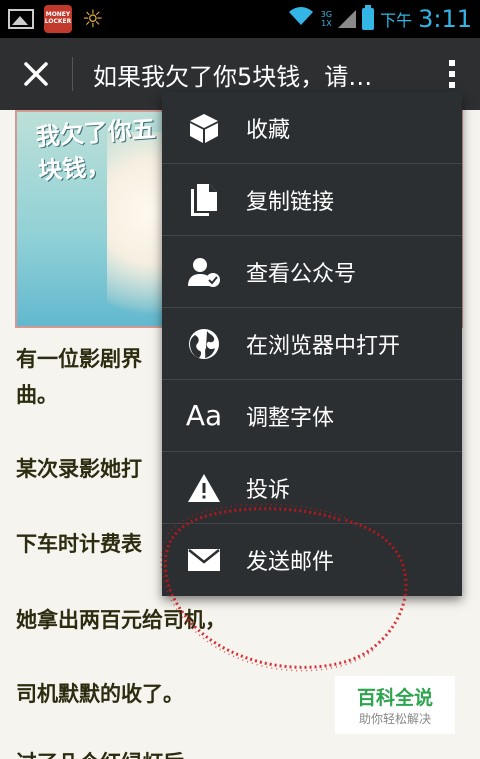 The width and height of the screenshot is (480, 759). I want to click on article-line: 下车时计费表, so click(79, 544).